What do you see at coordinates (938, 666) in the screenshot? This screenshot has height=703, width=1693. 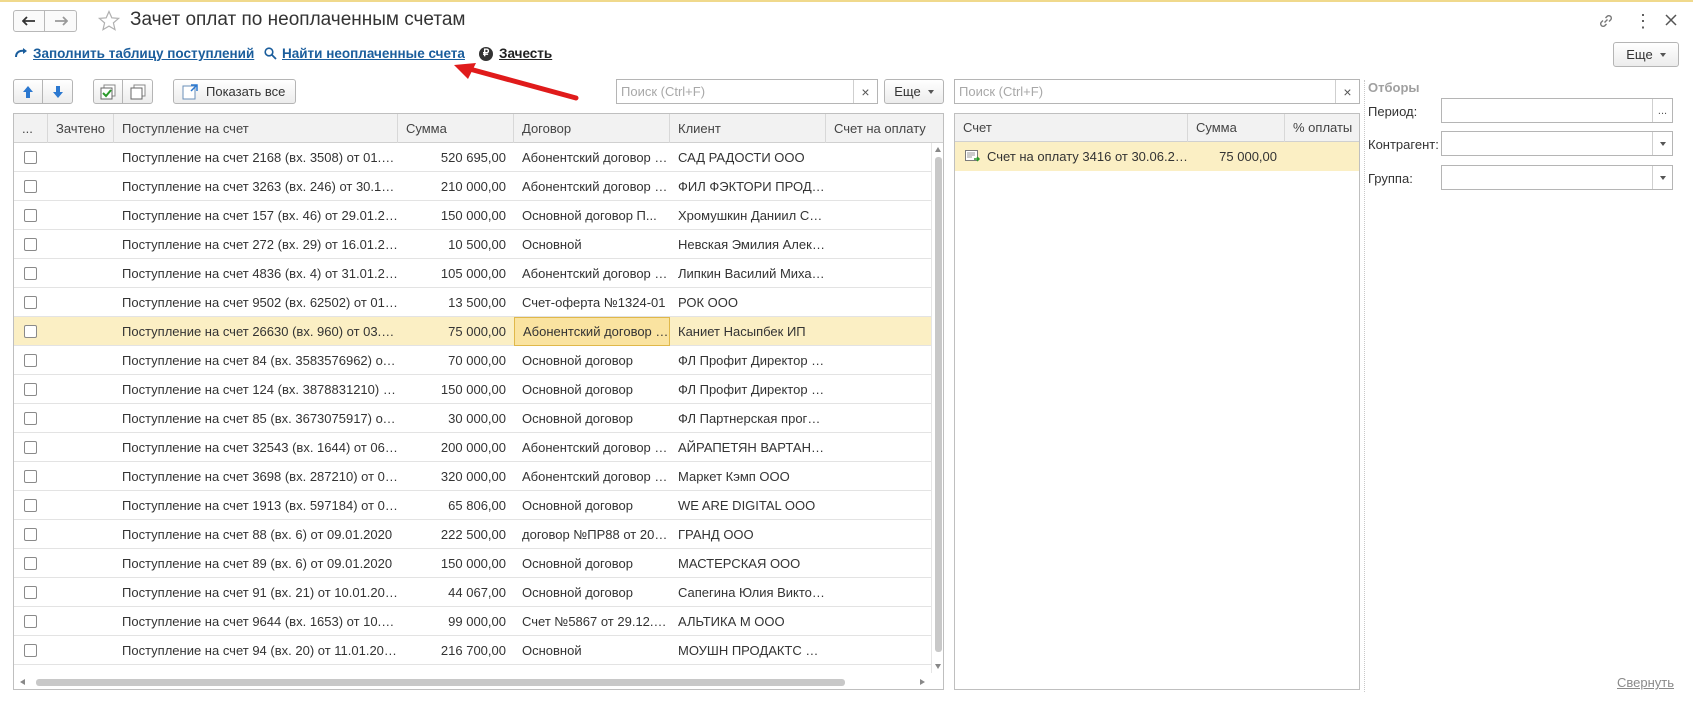 I see `scroll-down-icon` at bounding box center [938, 666].